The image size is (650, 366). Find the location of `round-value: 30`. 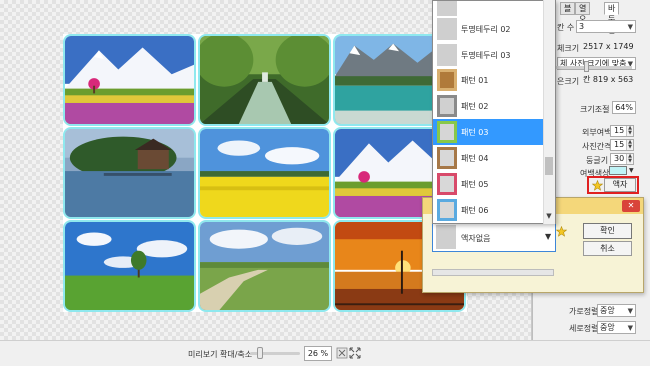

round-value: 30 is located at coordinates (619, 158).